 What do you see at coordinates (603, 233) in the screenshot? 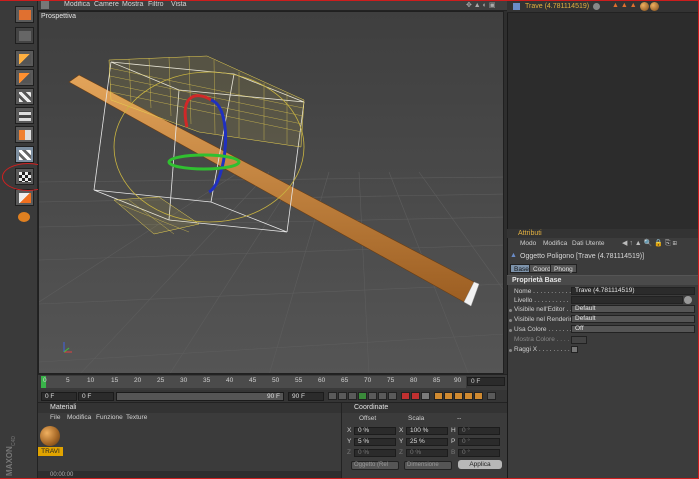
I see `attribute-manager-title: Attributi` at bounding box center [603, 233].